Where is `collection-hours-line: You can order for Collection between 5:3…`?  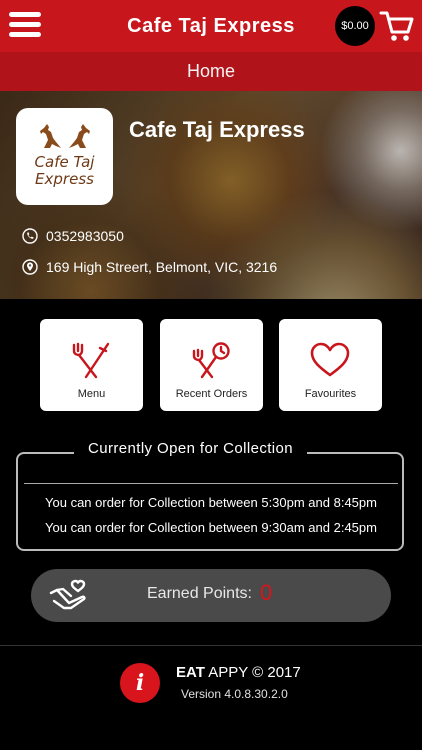 collection-hours-line: You can order for Collection between 5:3… is located at coordinates (211, 502).